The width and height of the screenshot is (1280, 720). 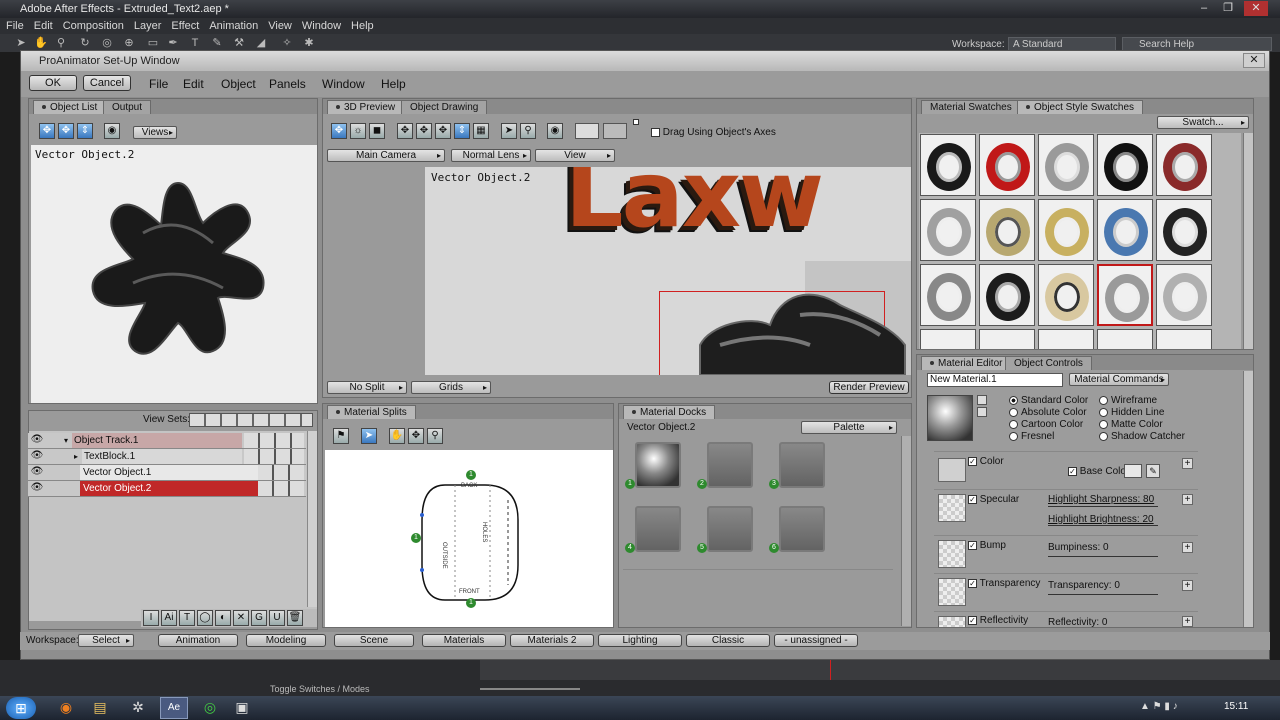 What do you see at coordinates (393, 84) in the screenshot?
I see `pa-menu-help: Help` at bounding box center [393, 84].